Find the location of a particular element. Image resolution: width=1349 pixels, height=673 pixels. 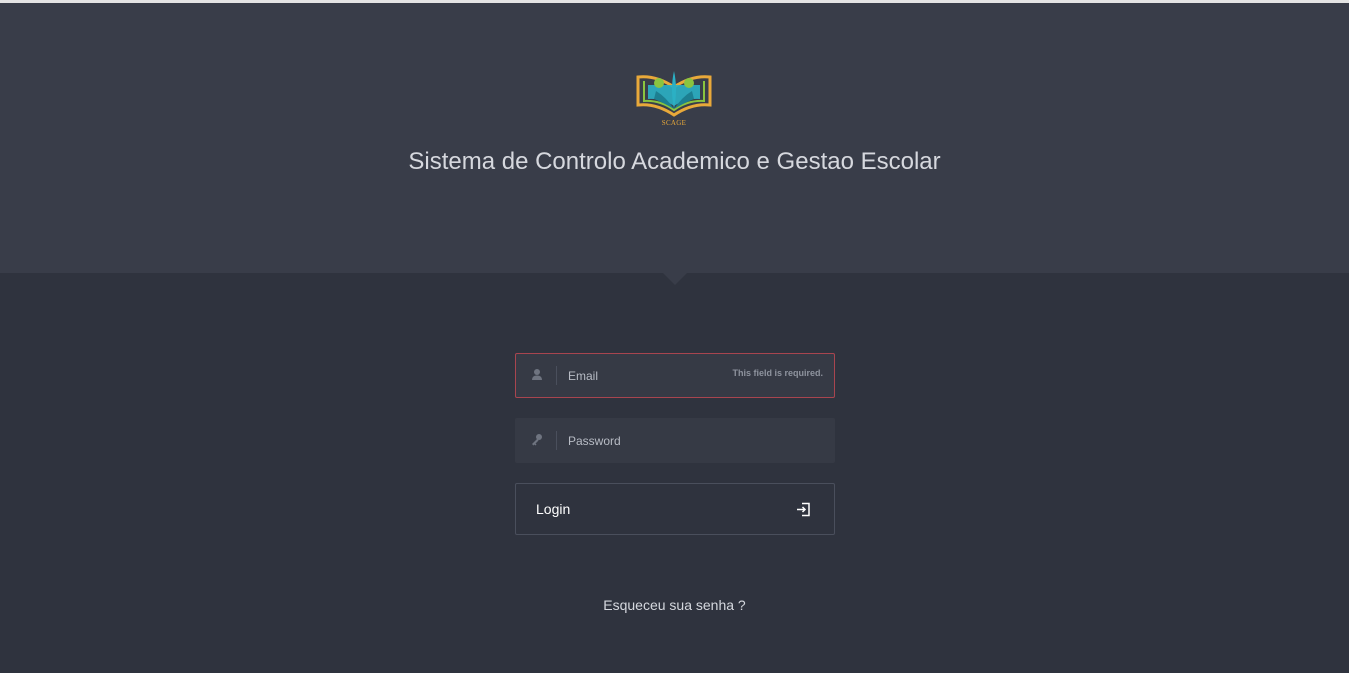

user-icon is located at coordinates (537, 375).